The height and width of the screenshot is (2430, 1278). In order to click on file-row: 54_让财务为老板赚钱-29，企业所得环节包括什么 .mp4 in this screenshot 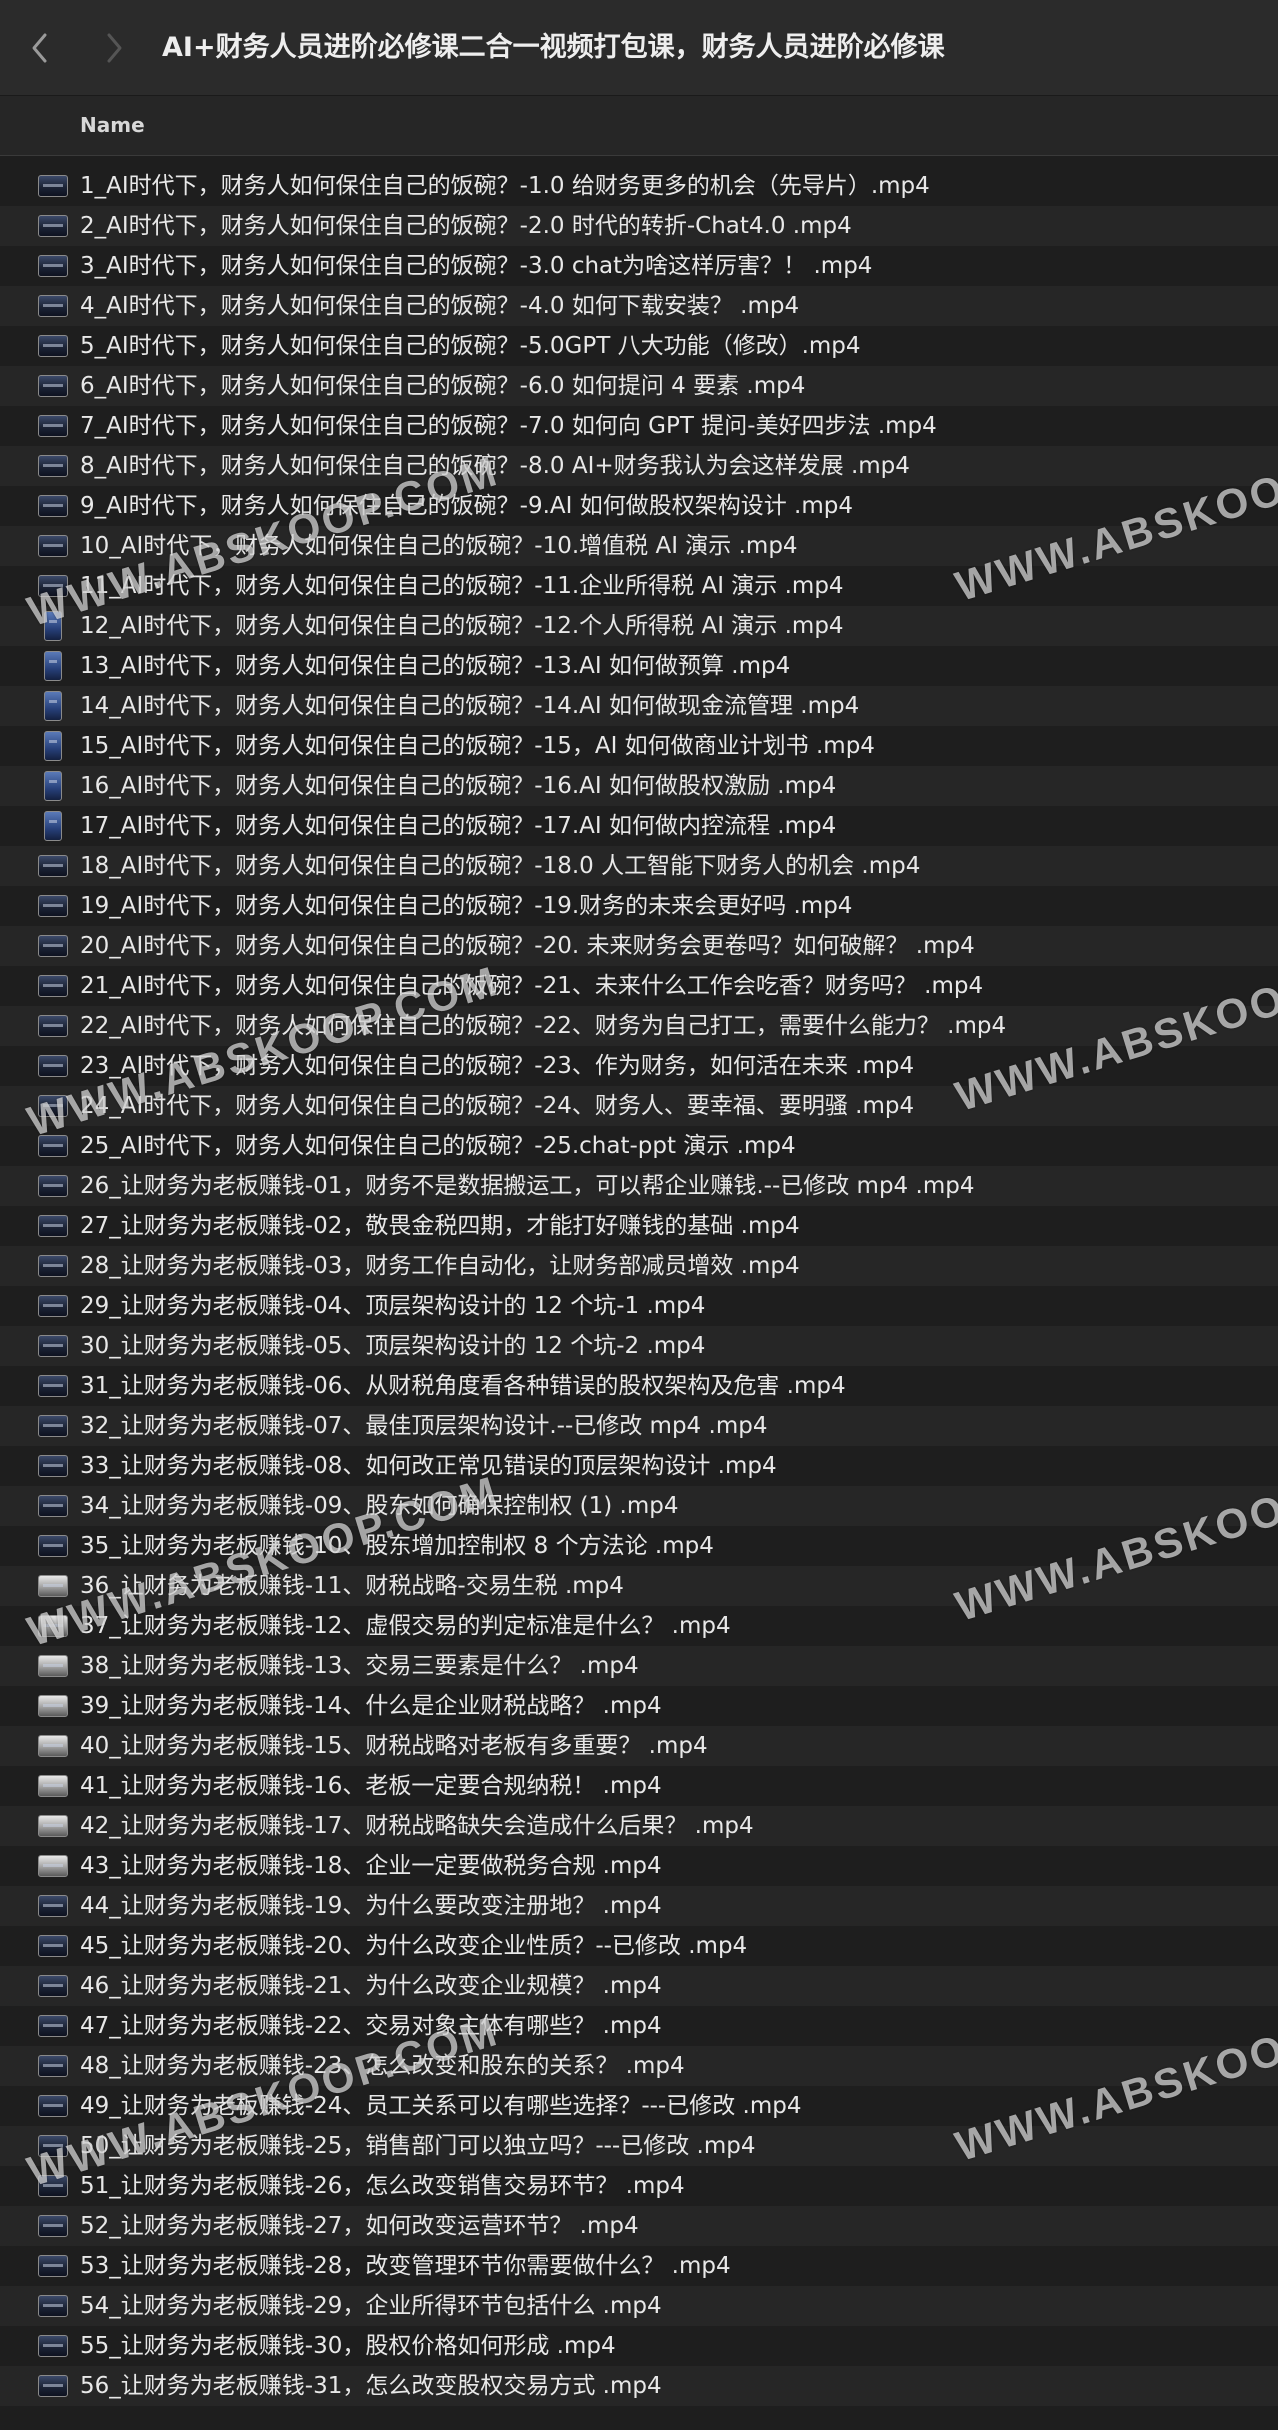, I will do `click(639, 2306)`.